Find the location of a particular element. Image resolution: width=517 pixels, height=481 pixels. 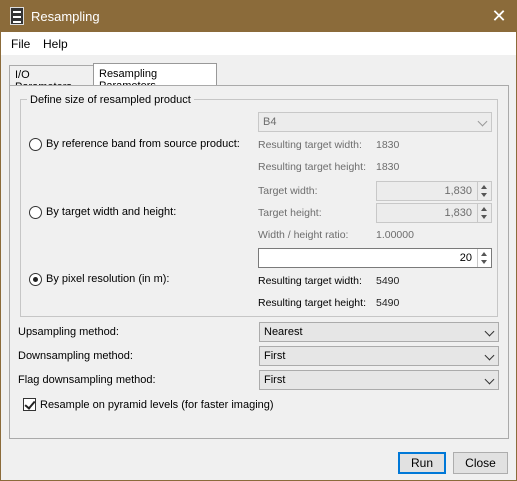

ratio-label: Width / height ratio: is located at coordinates (303, 235).